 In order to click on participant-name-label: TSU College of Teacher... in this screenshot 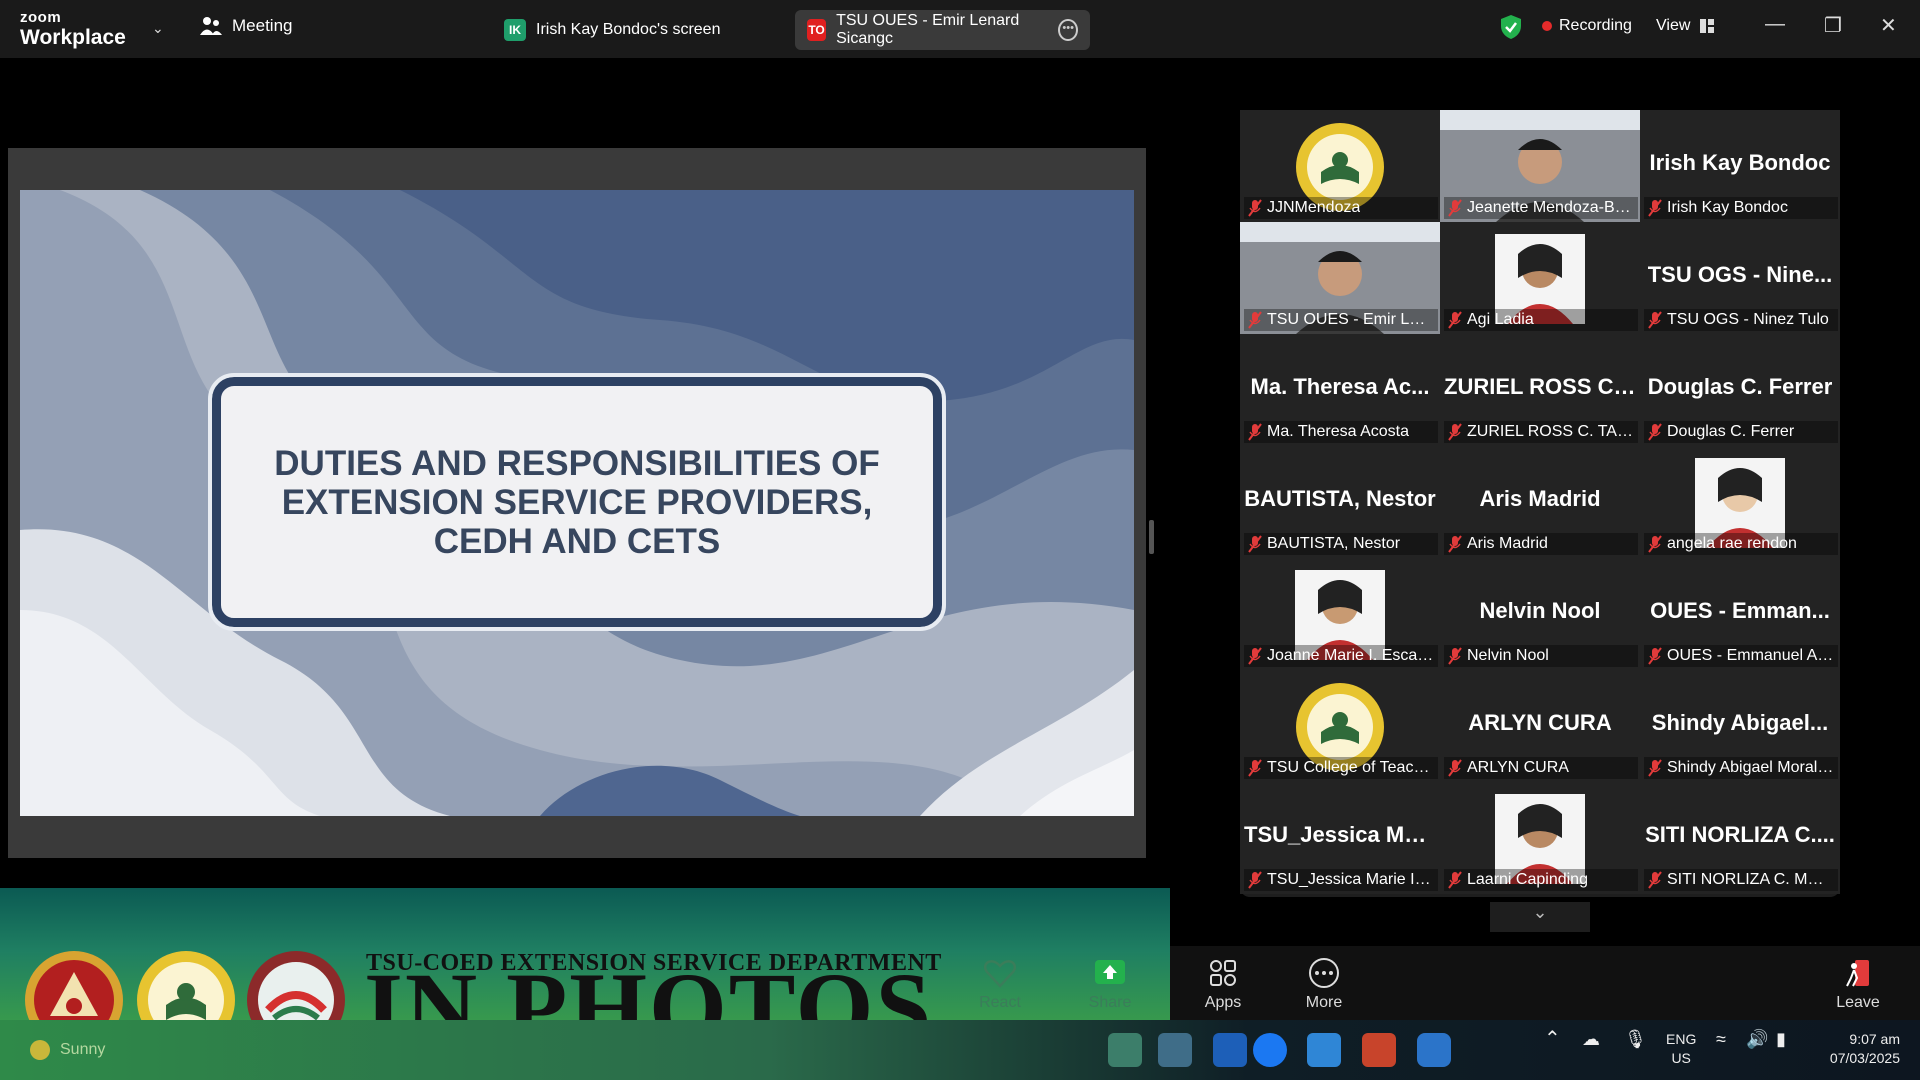, I will do `click(1341, 768)`.